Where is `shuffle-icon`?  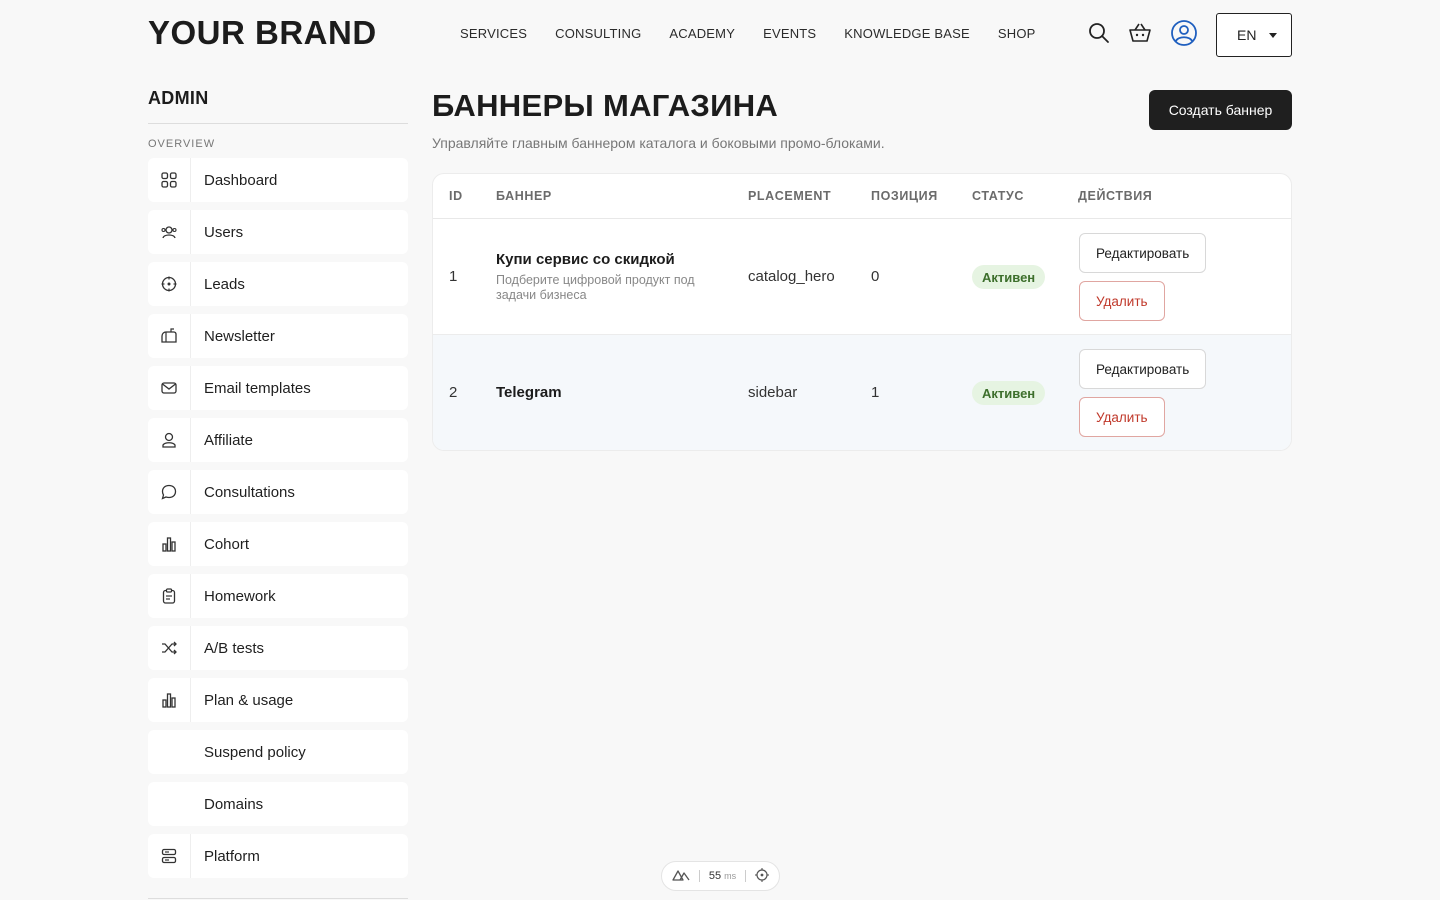 shuffle-icon is located at coordinates (169, 648).